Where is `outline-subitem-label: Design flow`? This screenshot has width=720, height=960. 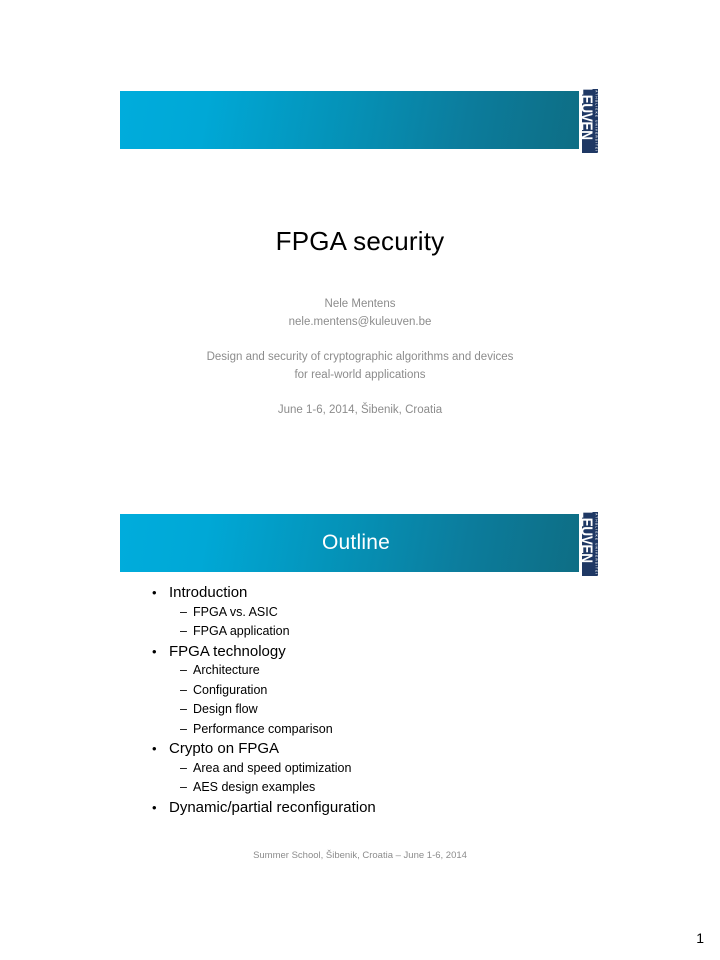
outline-subitem-label: Design flow is located at coordinates (225, 709).